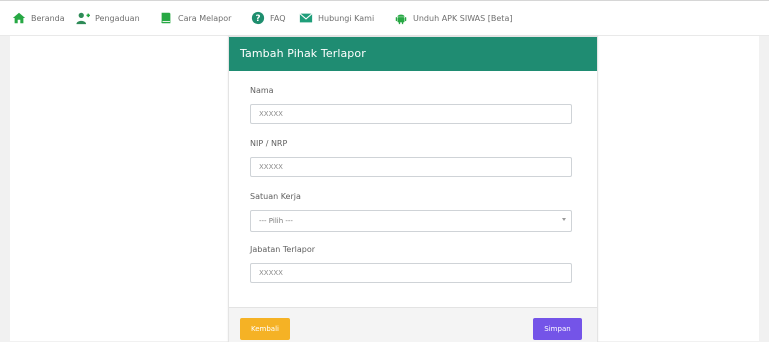  Describe the element at coordinates (276, 221) in the screenshot. I see `satuan-kerja-selected-value: --- Pilih ---` at that location.